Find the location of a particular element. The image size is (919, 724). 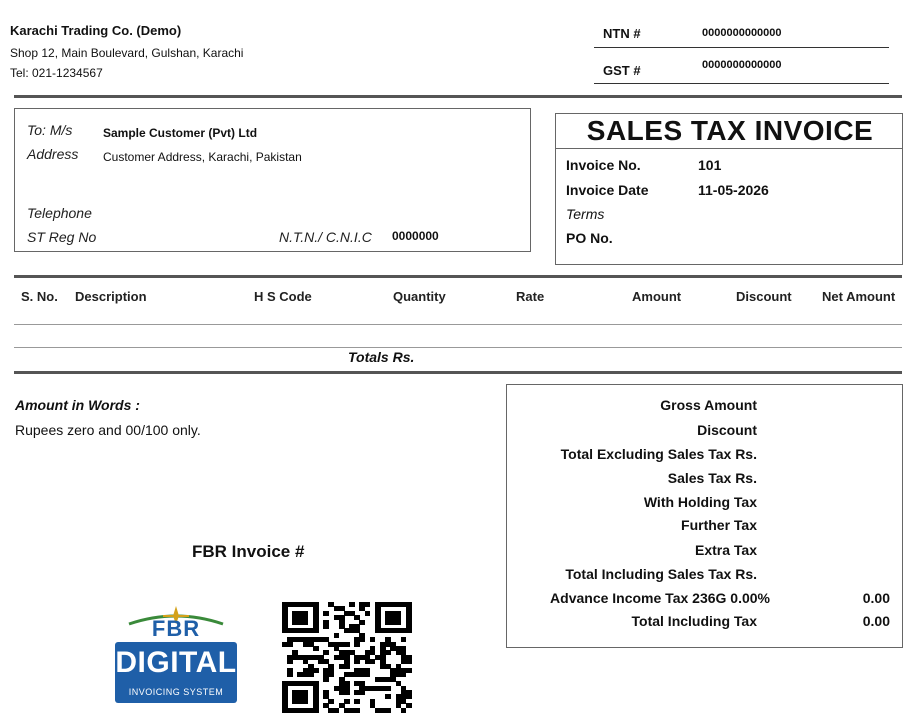

fbr-qr-code is located at coordinates (347, 657).